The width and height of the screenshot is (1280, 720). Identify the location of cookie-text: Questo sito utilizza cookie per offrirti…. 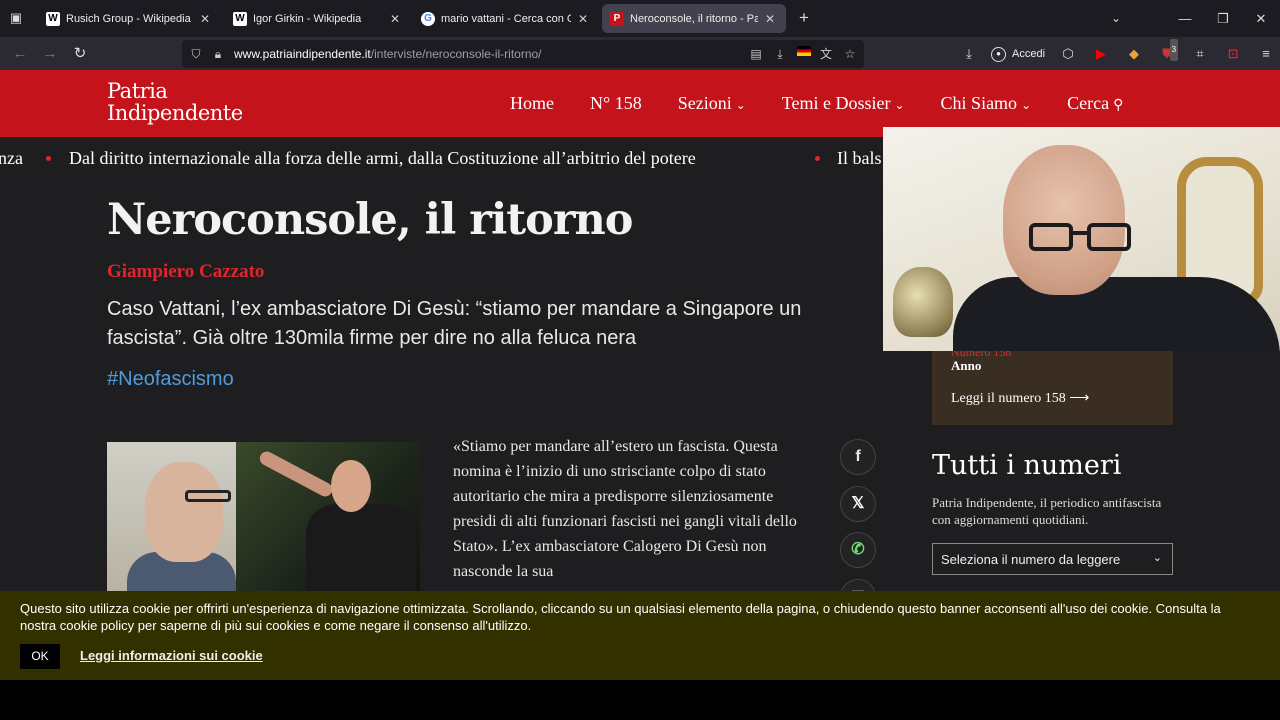
(620, 617).